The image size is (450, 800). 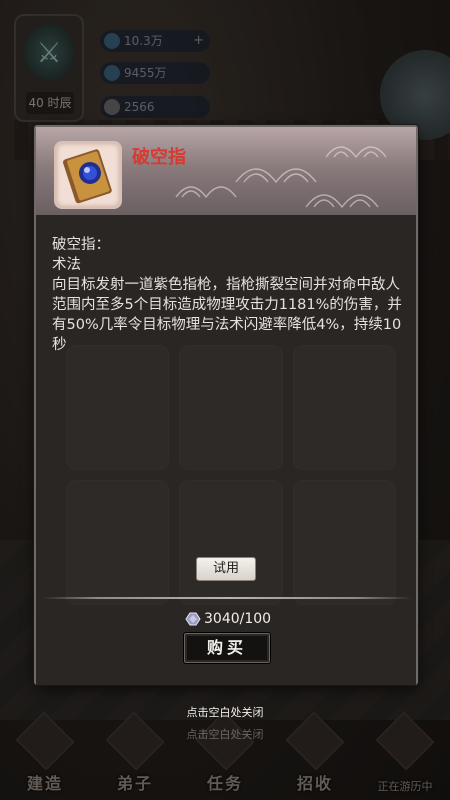 I want to click on skill-book-icon, so click(x=87, y=176).